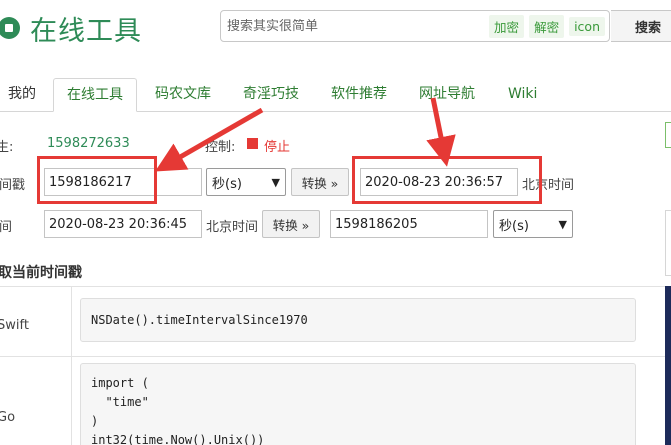  Describe the element at coordinates (271, 95) in the screenshot. I see `tab-tricks: 奇淫巧技` at that location.